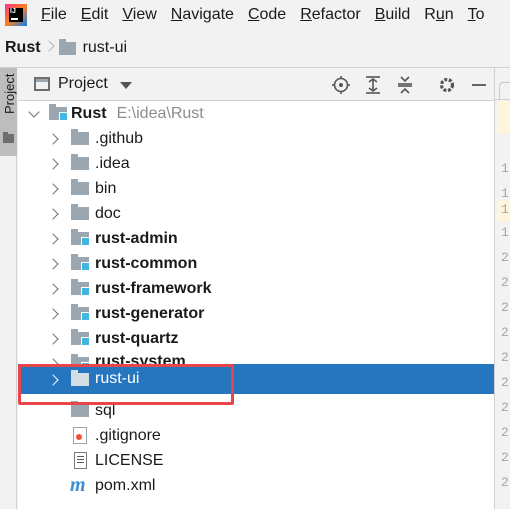 Image resolution: width=510 pixels, height=509 pixels. What do you see at coordinates (256, 338) in the screenshot?
I see `tree-item-rust-quartz: rust-quartz` at bounding box center [256, 338].